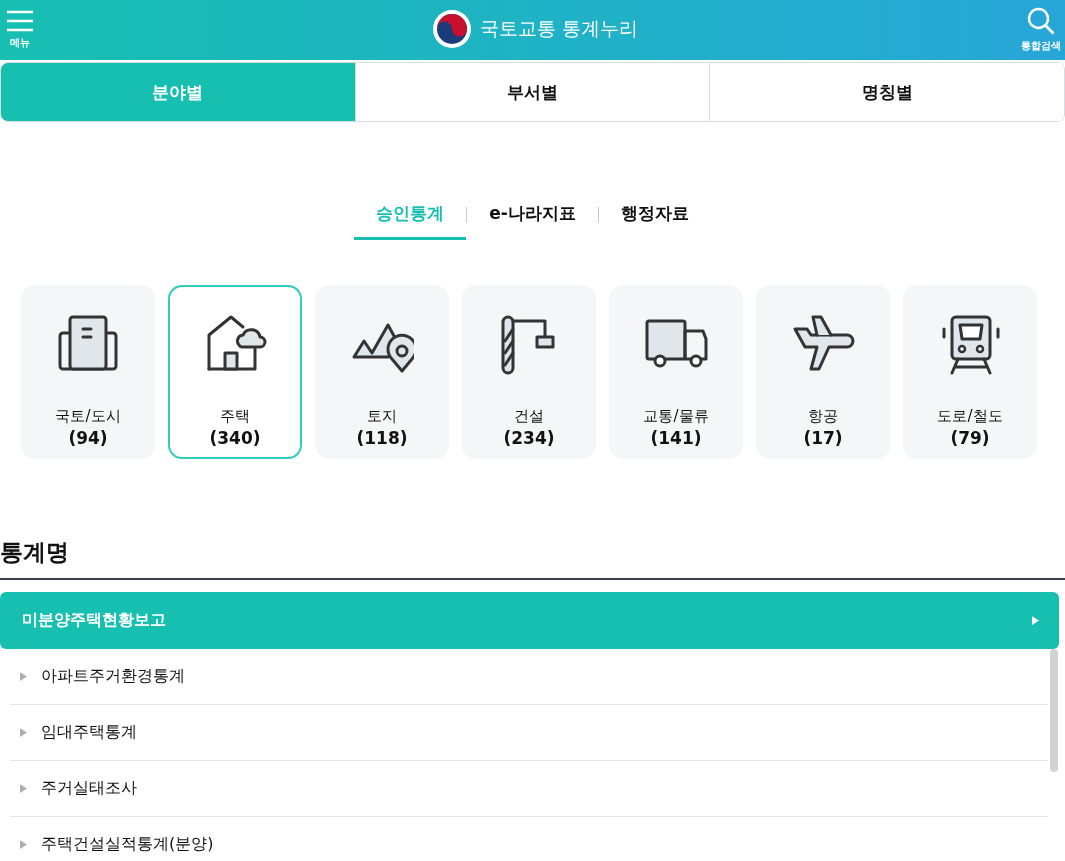 The width and height of the screenshot is (1065, 861). I want to click on statistics-type-tab: e-나라지표, so click(532, 215).